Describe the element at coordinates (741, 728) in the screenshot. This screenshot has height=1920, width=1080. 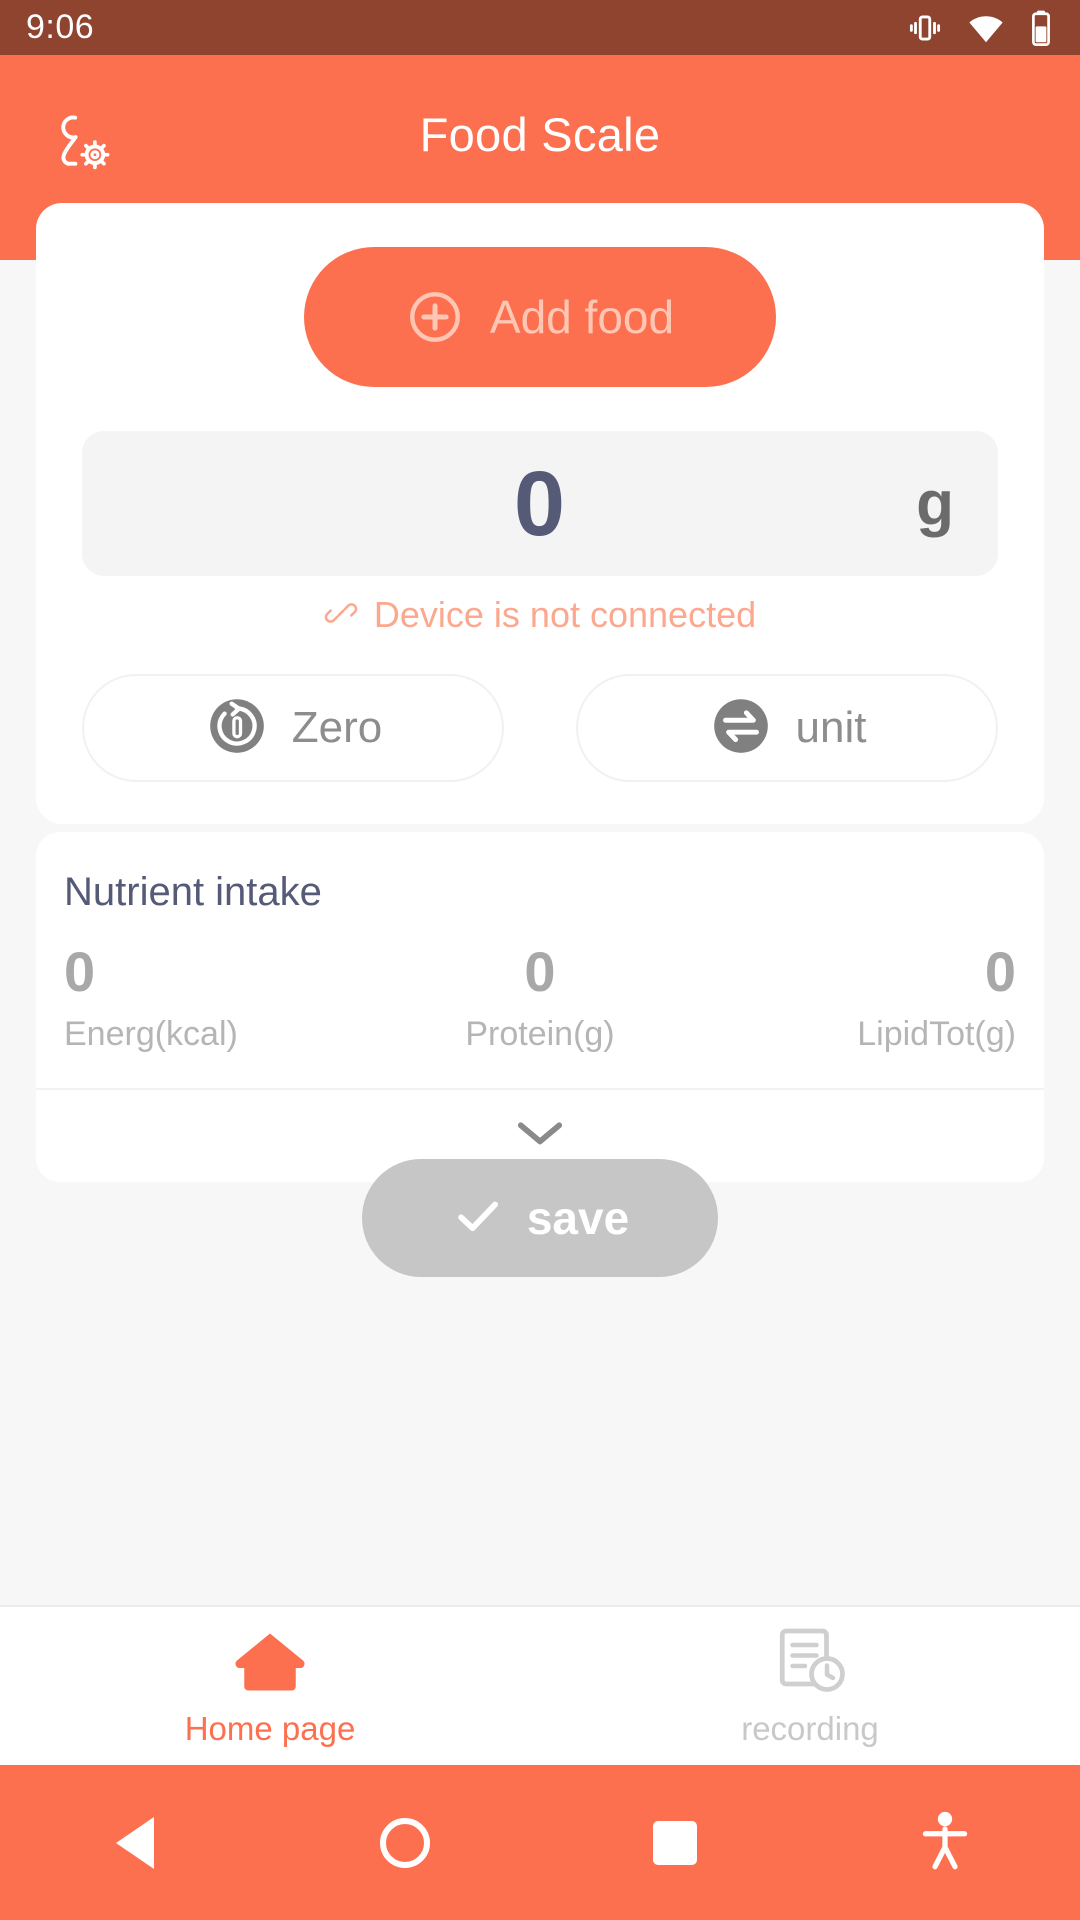
I see `swap-arrows-icon` at that location.